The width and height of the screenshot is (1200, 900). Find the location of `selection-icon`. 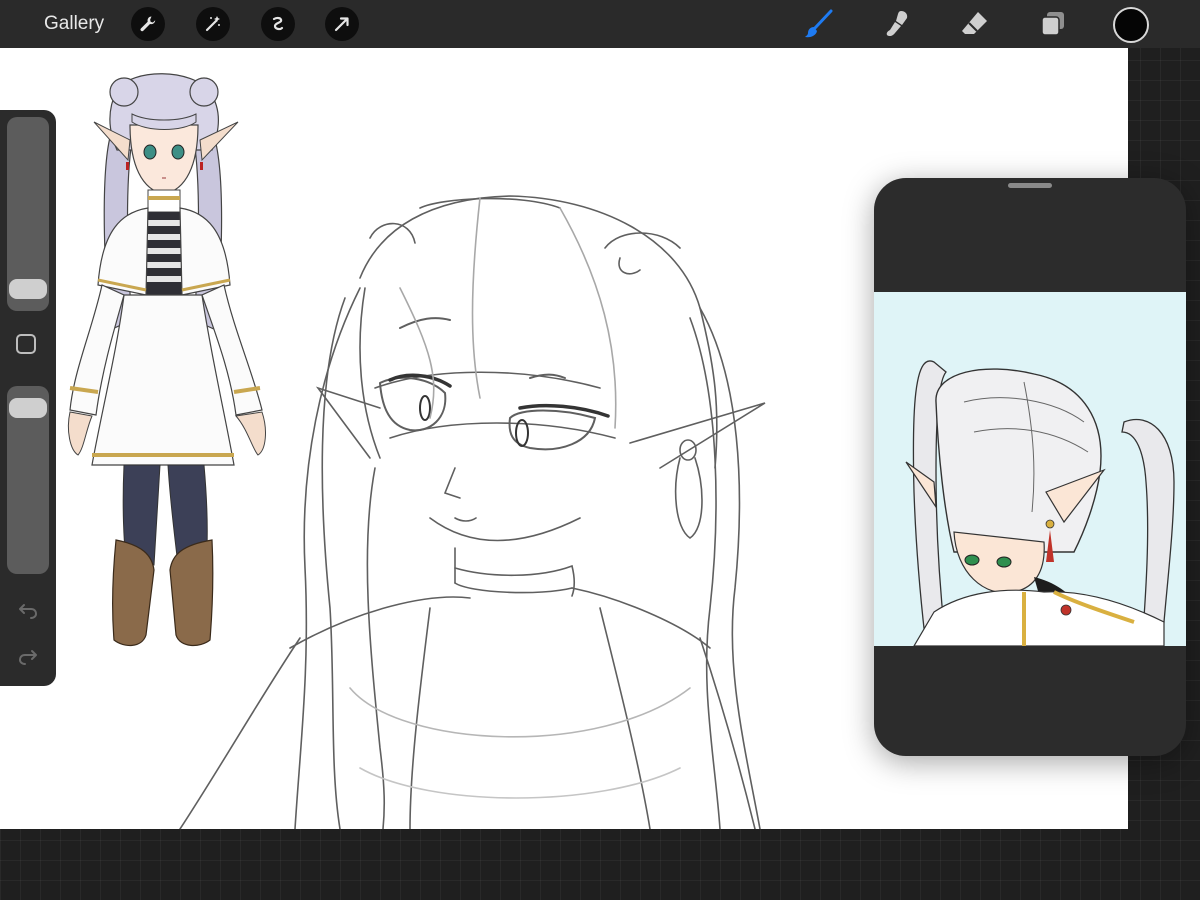

selection-icon is located at coordinates (278, 23).